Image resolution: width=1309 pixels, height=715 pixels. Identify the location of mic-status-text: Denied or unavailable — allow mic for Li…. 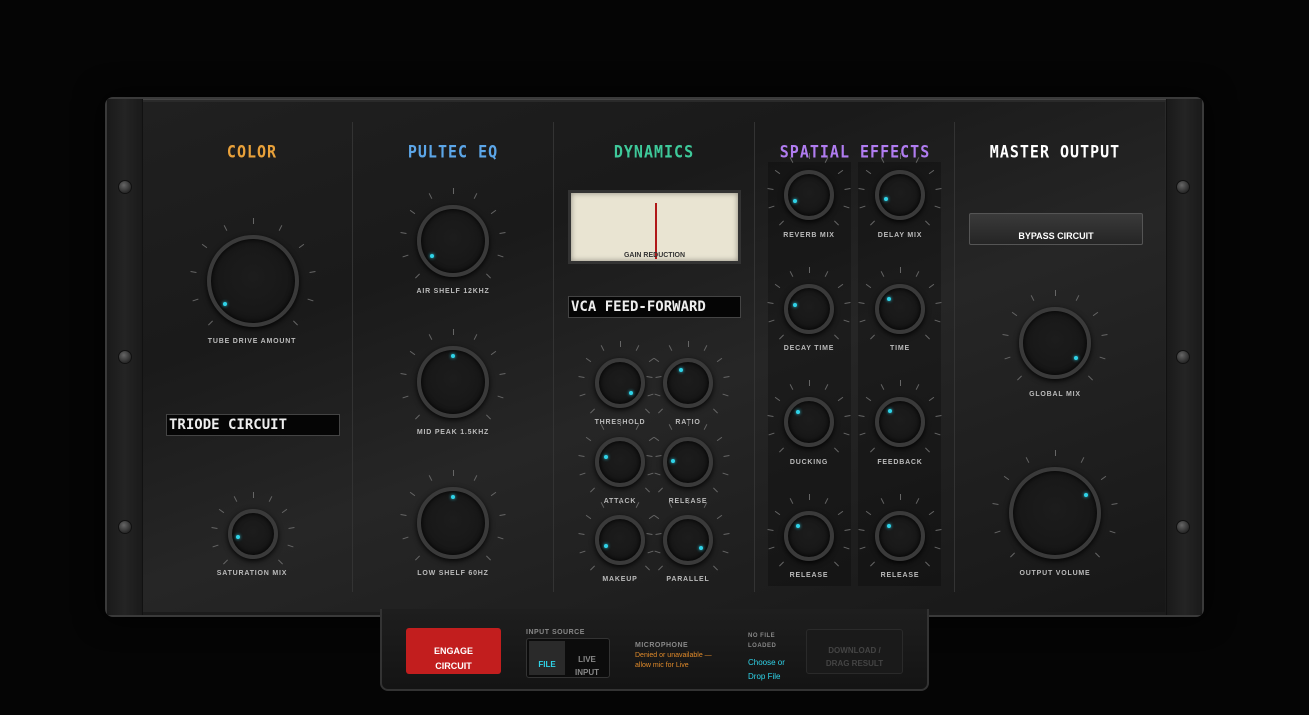
(673, 660).